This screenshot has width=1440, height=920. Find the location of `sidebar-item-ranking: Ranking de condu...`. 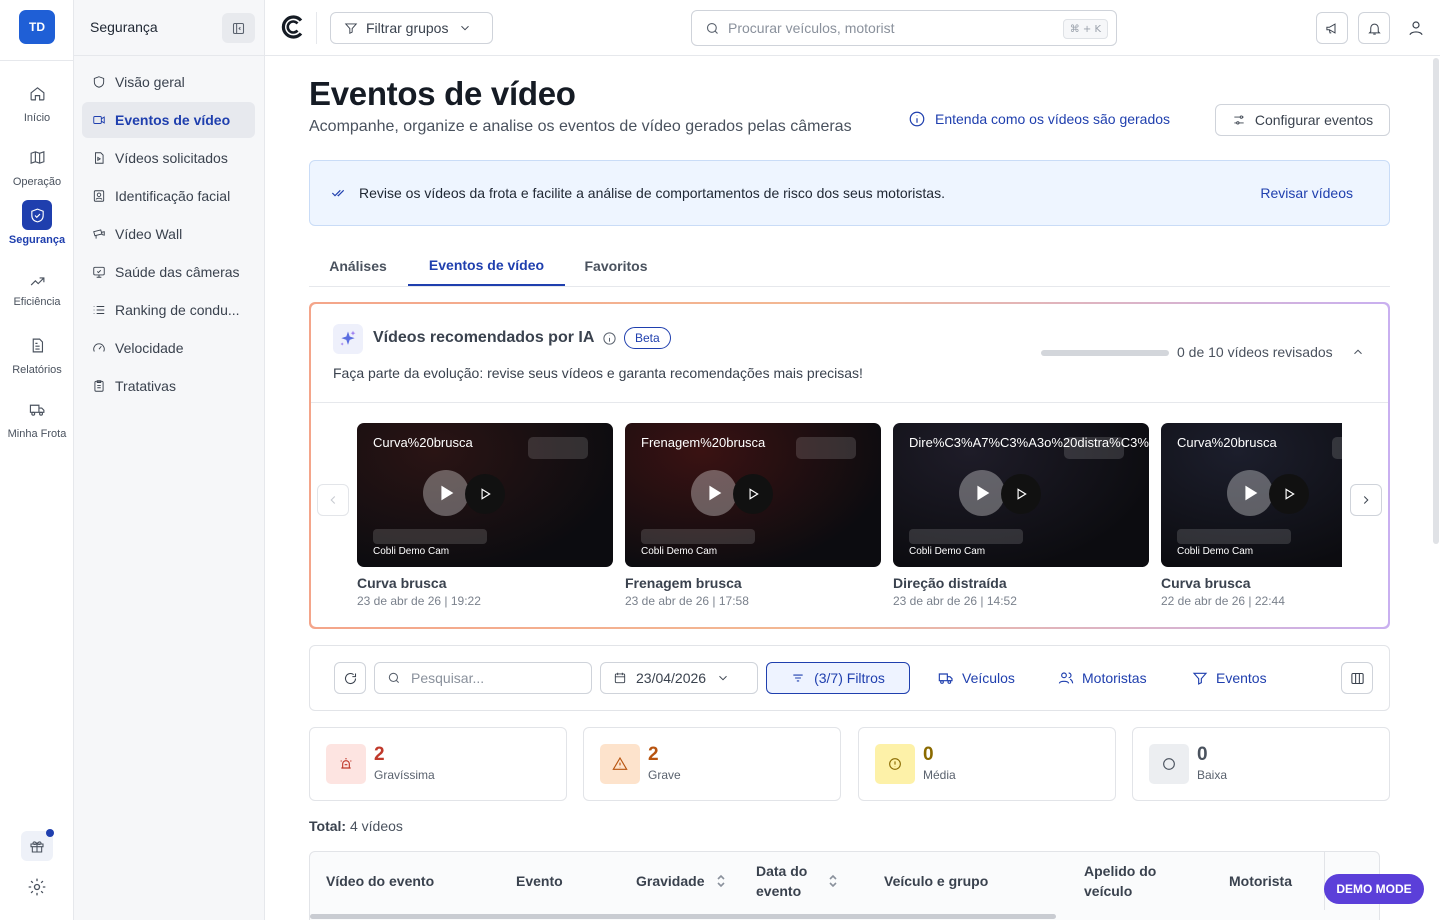

sidebar-item-ranking: Ranking de condu... is located at coordinates (168, 310).